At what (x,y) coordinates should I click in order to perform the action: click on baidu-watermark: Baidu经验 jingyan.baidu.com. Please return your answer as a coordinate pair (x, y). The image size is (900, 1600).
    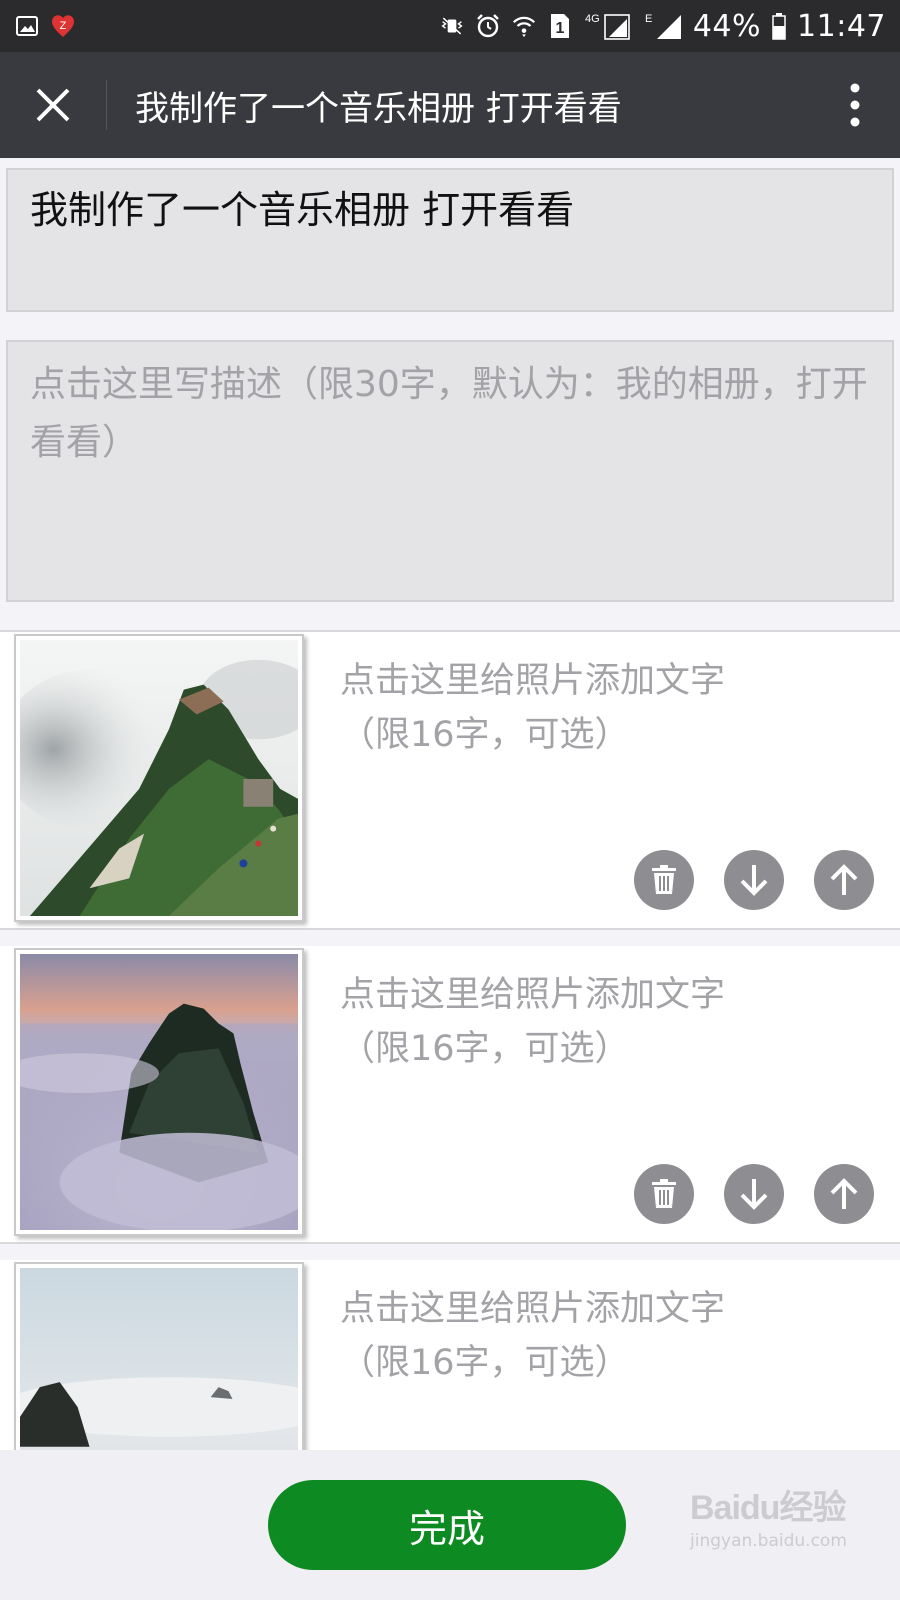
    Looking at the image, I should click on (790, 1530).